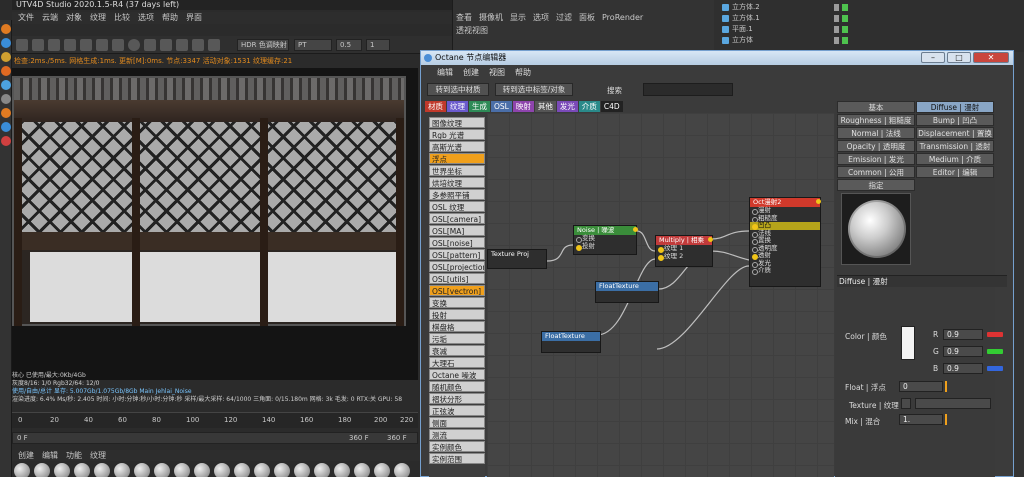 The image size is (1024, 477). What do you see at coordinates (471, 73) in the screenshot?
I see `octane-menu-create: 创建` at bounding box center [471, 73].